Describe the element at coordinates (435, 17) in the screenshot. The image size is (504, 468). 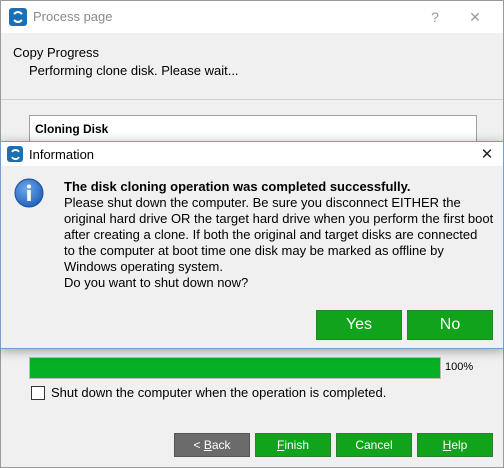
I see `help-title-button: ?` at that location.